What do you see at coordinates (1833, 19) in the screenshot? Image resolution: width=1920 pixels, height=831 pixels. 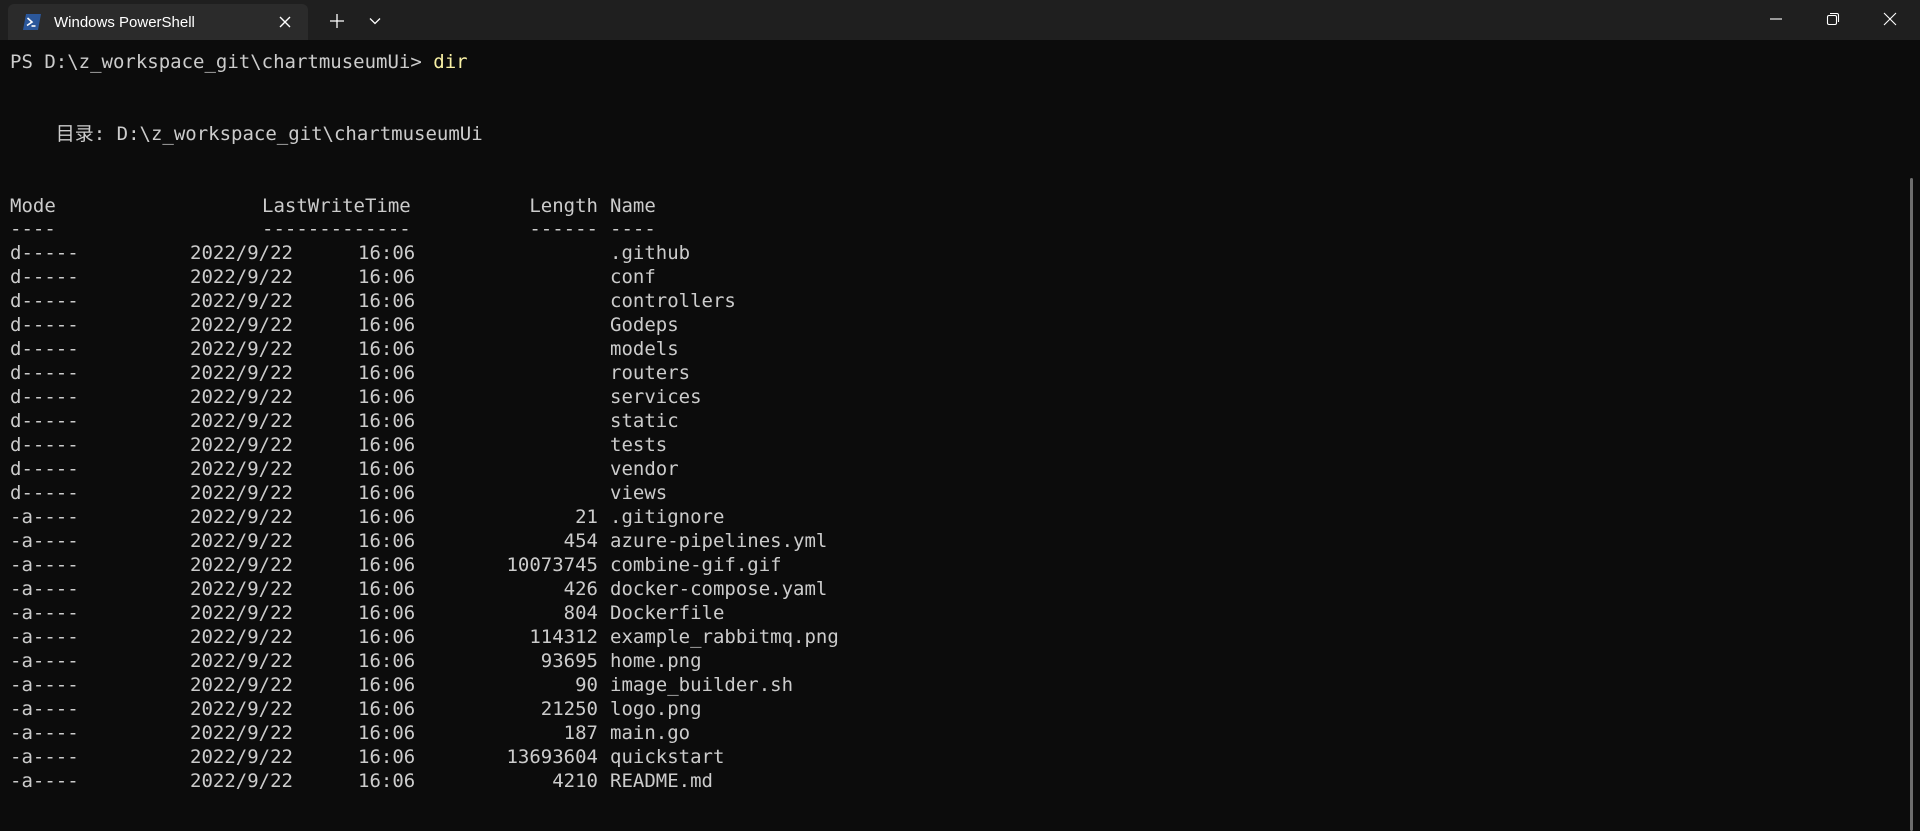 I see `restore-button` at bounding box center [1833, 19].